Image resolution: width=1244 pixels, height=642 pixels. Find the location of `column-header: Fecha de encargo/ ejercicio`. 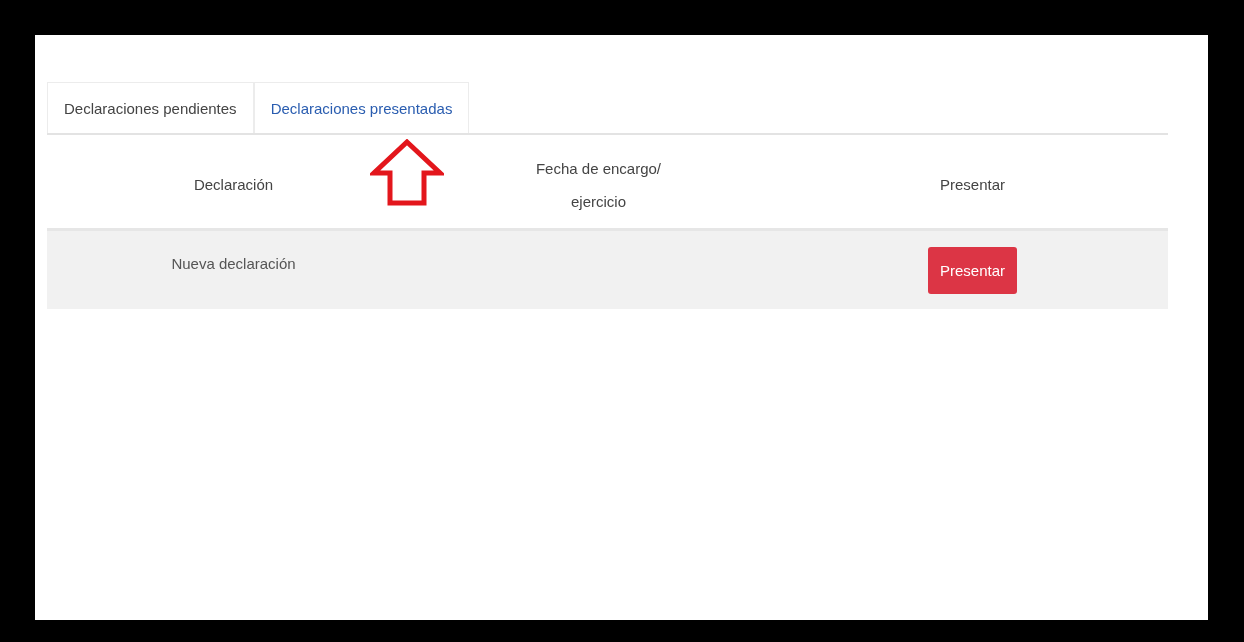

column-header: Fecha de encargo/ ejercicio is located at coordinates (598, 185).